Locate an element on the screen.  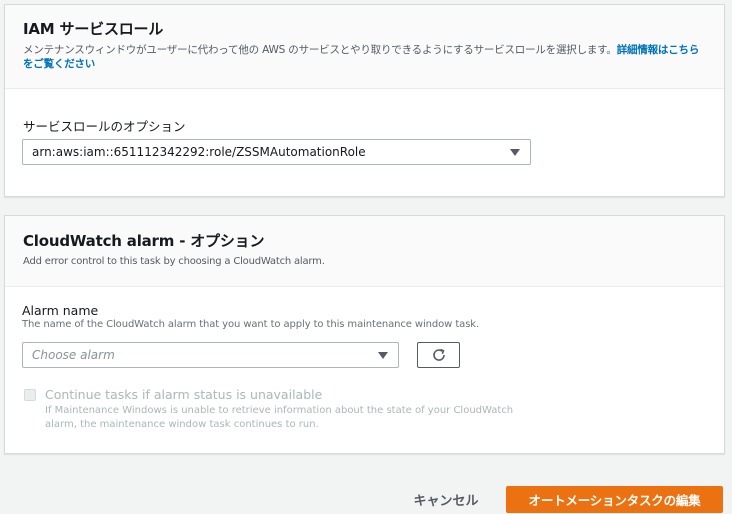
cloudwatch-panel-title: CloudWatch alarm - オプション is located at coordinates (144, 241).